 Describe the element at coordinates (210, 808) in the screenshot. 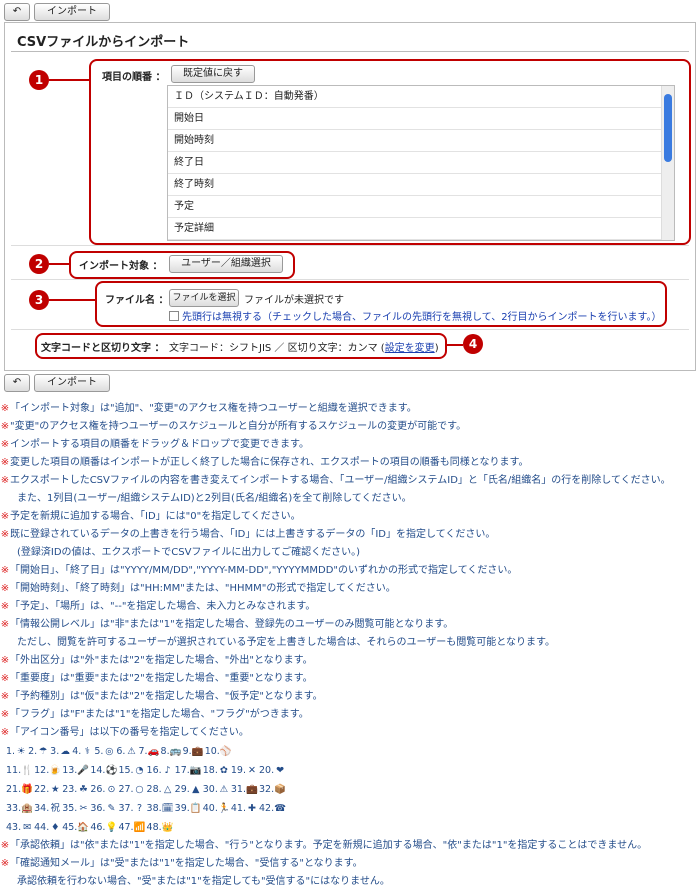

I see `icon-number: 40.` at that location.